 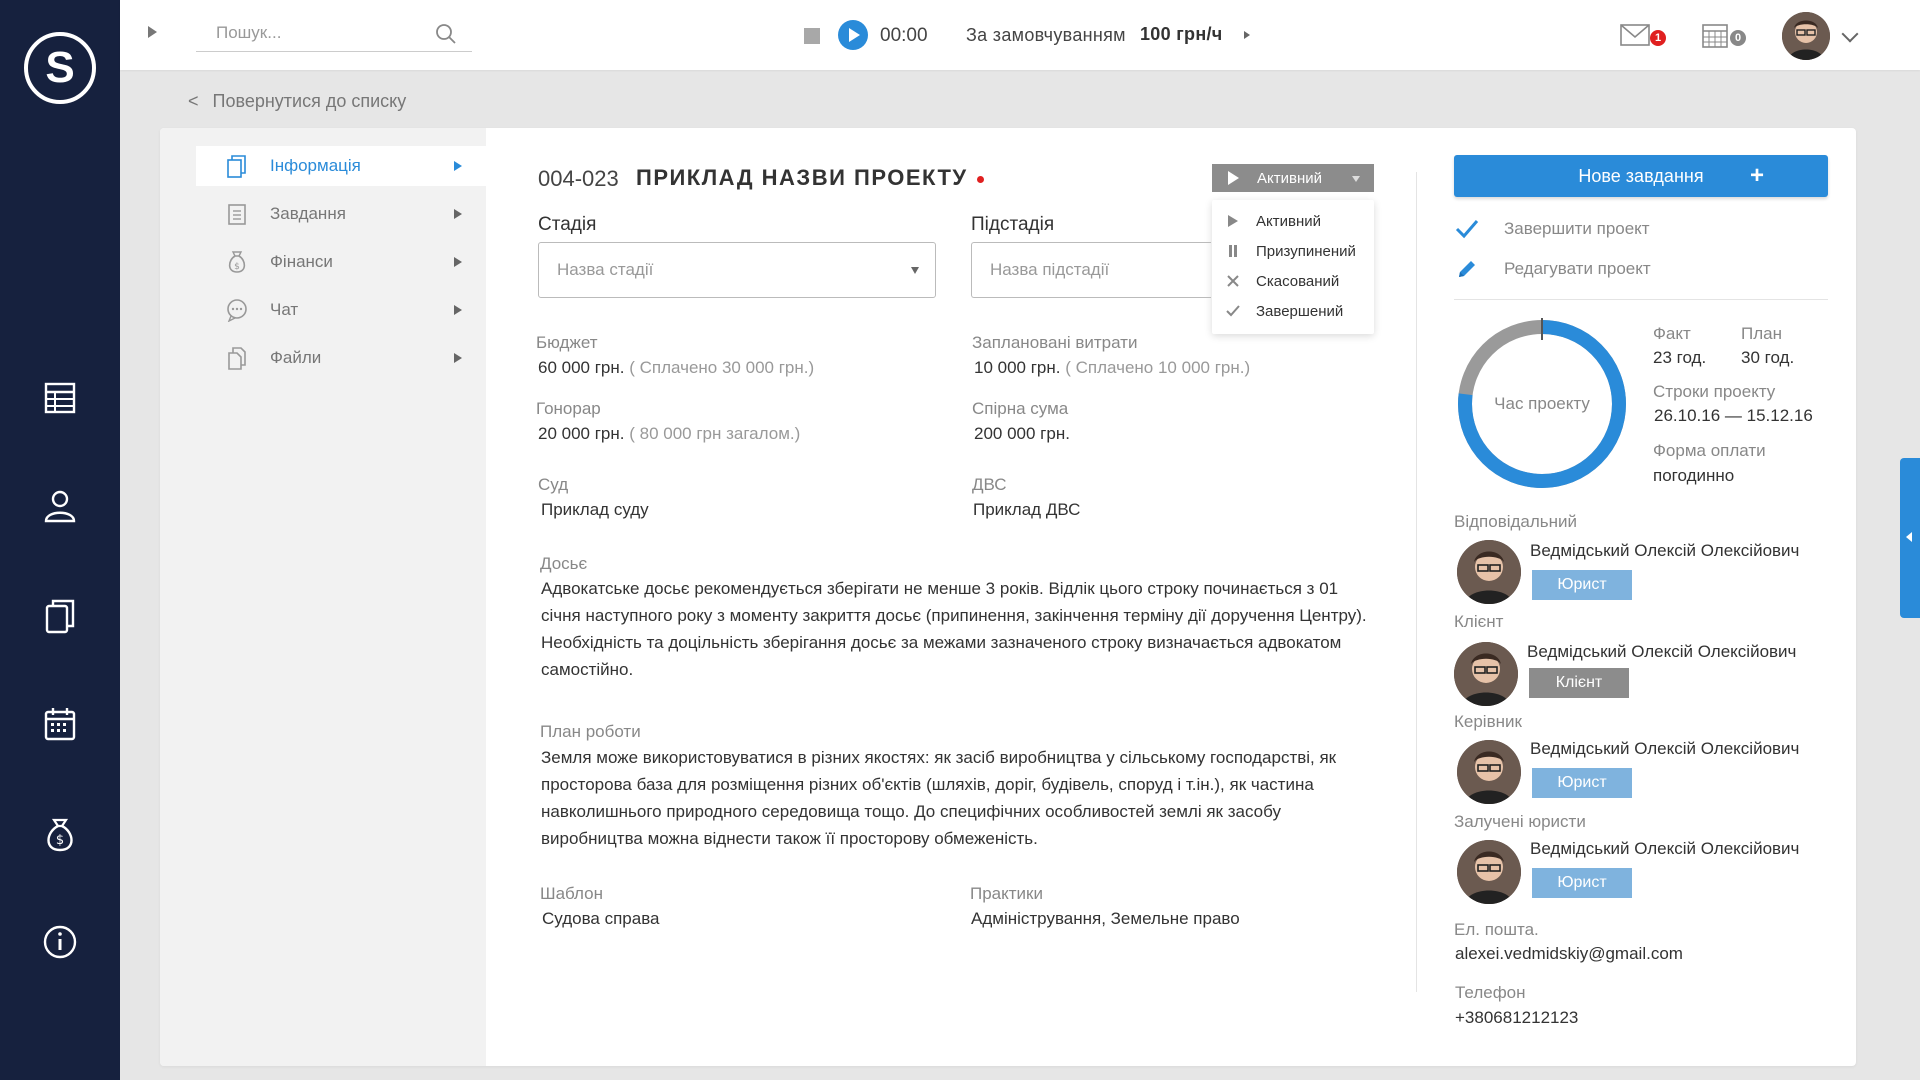 I want to click on planned-costs-value: 10 000 грн. ( Сплачено 10 000 грн.), so click(x=1112, y=368).